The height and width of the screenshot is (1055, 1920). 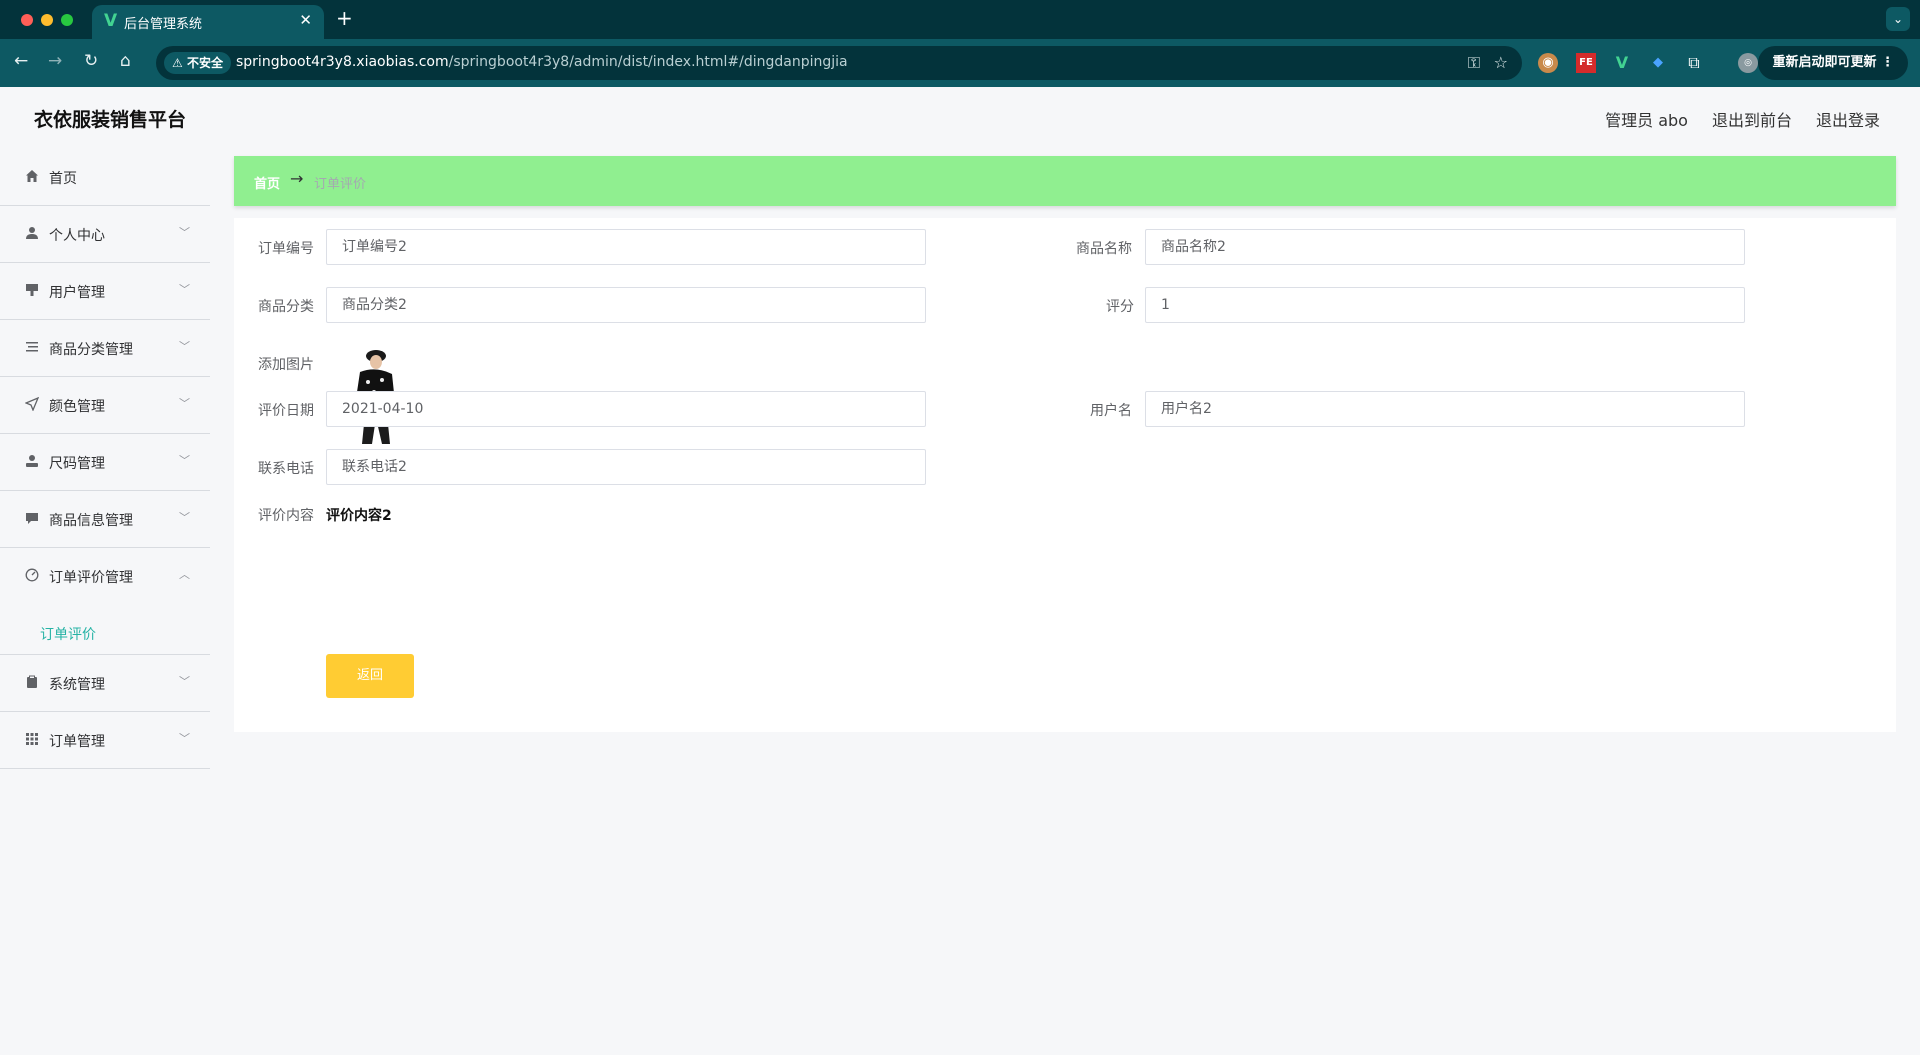 What do you see at coordinates (32, 234) in the screenshot?
I see `user-icon` at bounding box center [32, 234].